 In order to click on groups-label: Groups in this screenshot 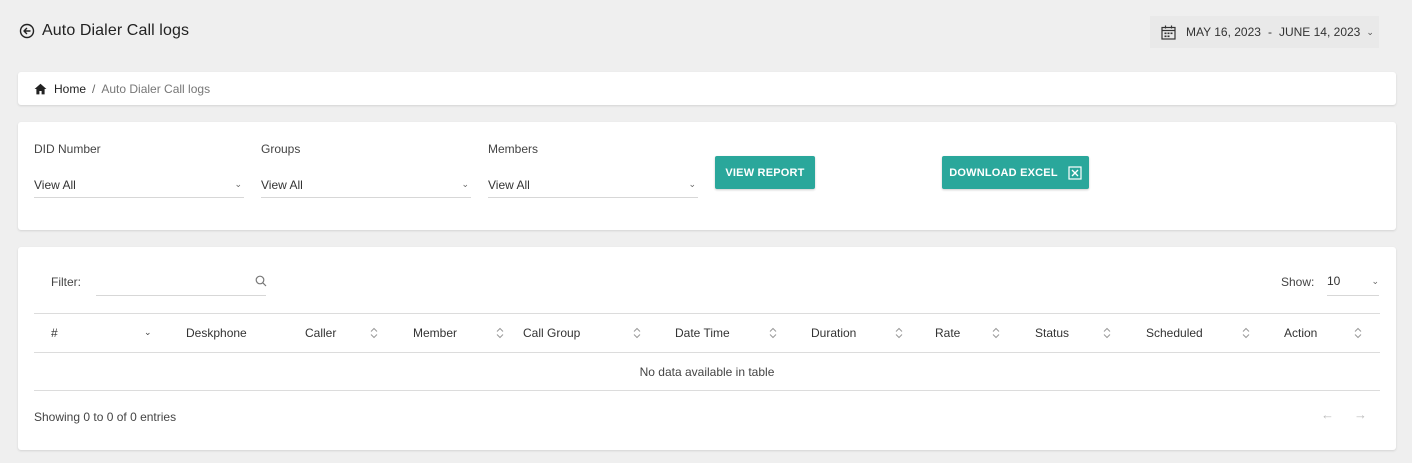, I will do `click(281, 149)`.